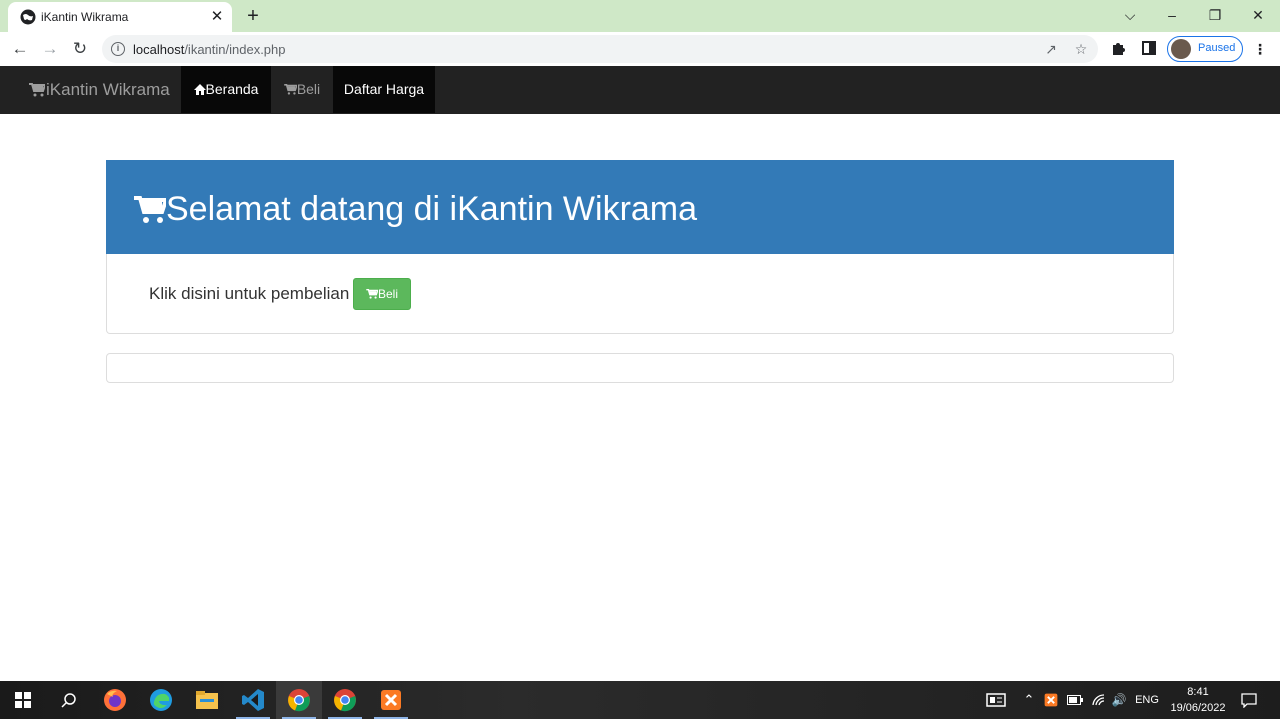 This screenshot has height=719, width=1280. What do you see at coordinates (1051, 700) in the screenshot?
I see `xampp-tray-icon` at bounding box center [1051, 700].